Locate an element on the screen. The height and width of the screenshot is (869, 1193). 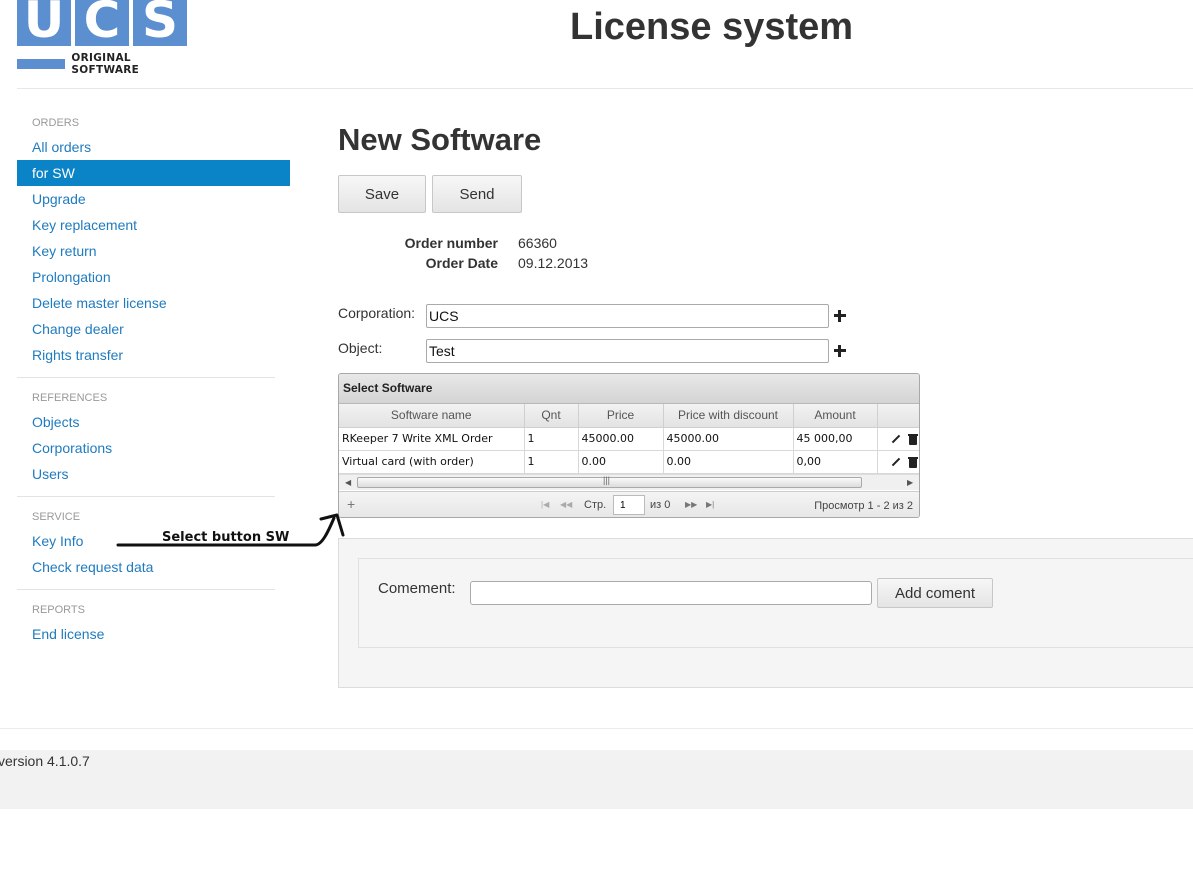
order-number-row: Order number is located at coordinates (418, 244).